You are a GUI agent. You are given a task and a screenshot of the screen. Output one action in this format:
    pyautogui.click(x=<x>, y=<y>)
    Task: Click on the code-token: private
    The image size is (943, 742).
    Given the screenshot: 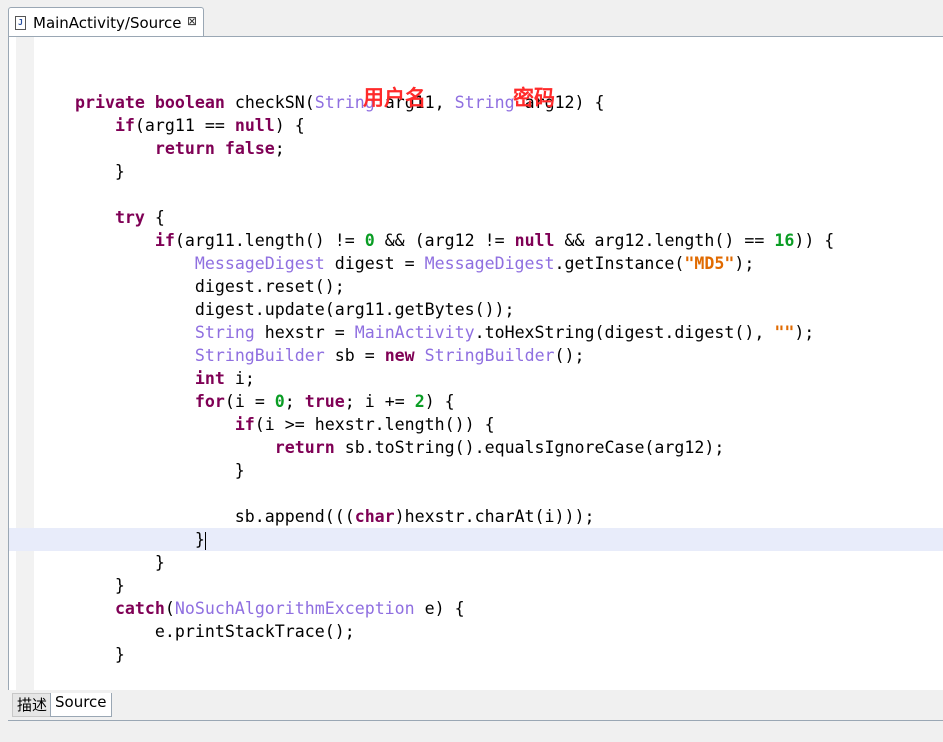 What is the action you would take?
    pyautogui.click(x=109, y=102)
    